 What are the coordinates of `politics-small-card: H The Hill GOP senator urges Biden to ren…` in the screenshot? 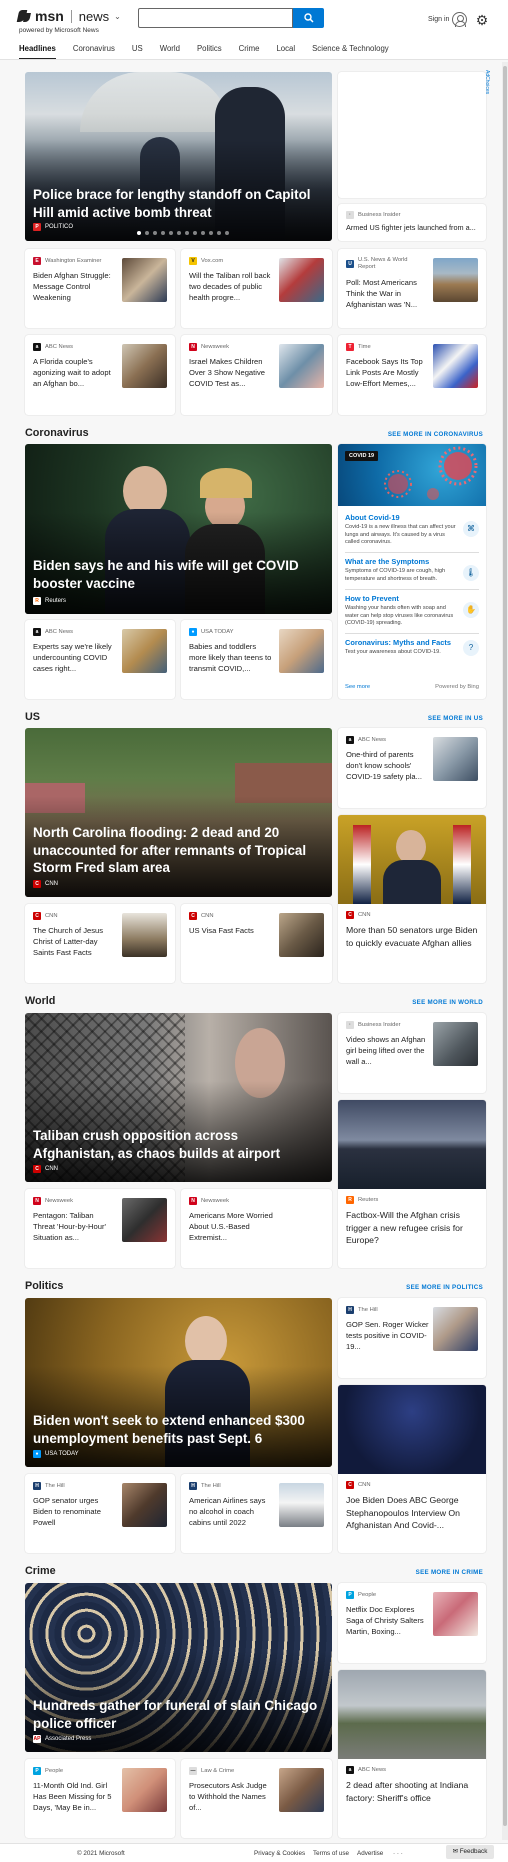 It's located at (100, 1513).